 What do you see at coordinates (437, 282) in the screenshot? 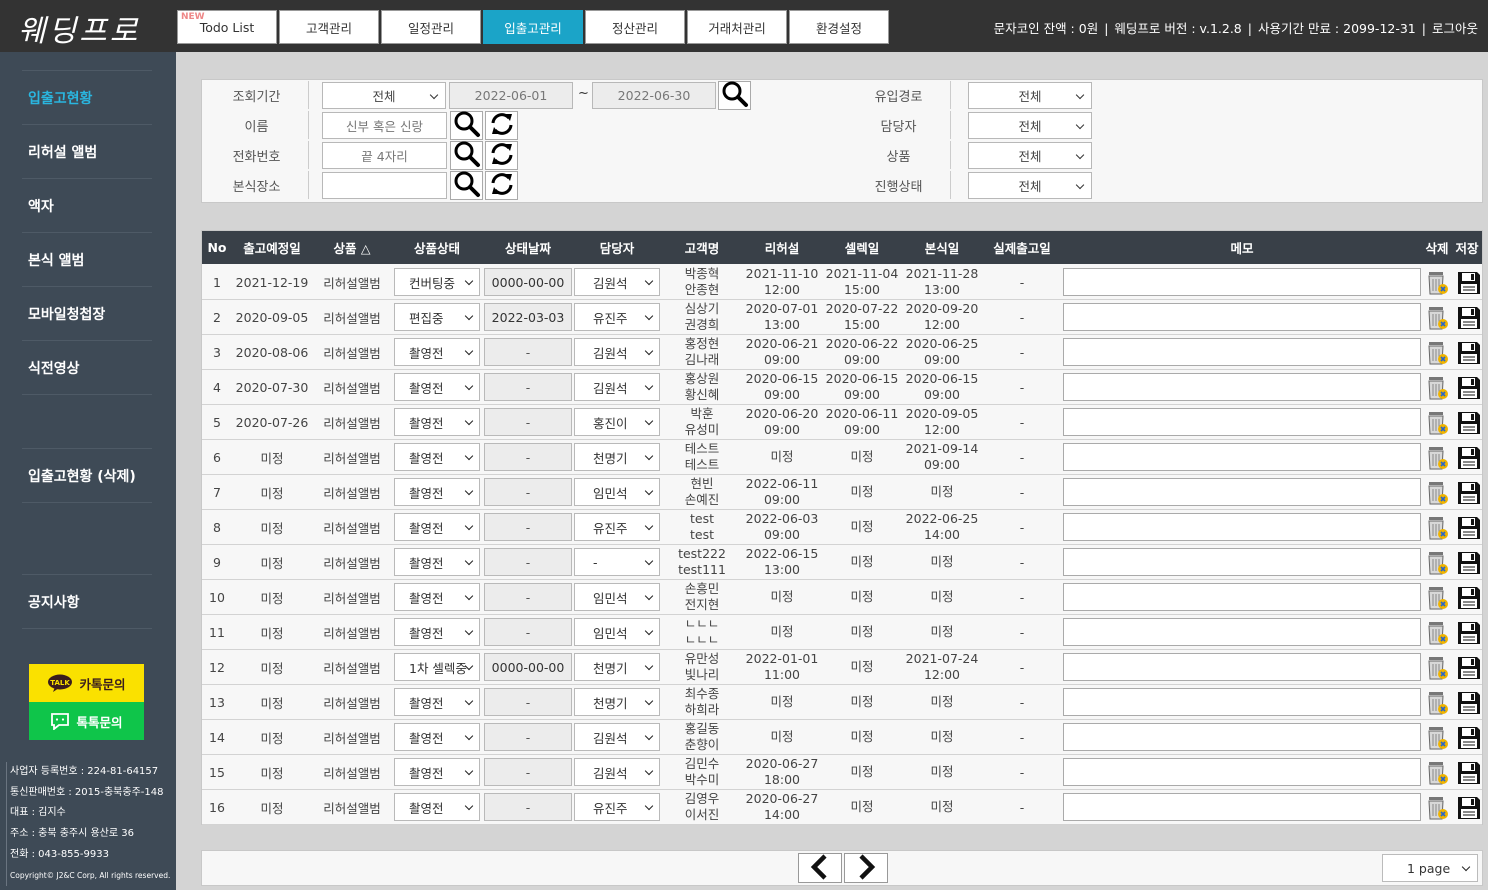
I see `row-status-select: 컨버팅중` at bounding box center [437, 282].